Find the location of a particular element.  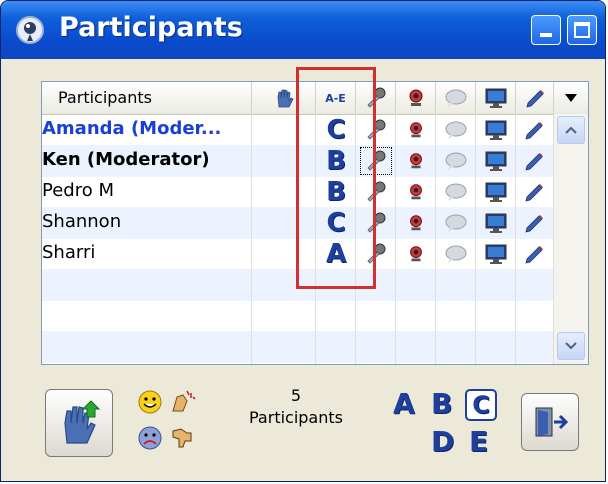

chevron-up-icon is located at coordinates (571, 130).